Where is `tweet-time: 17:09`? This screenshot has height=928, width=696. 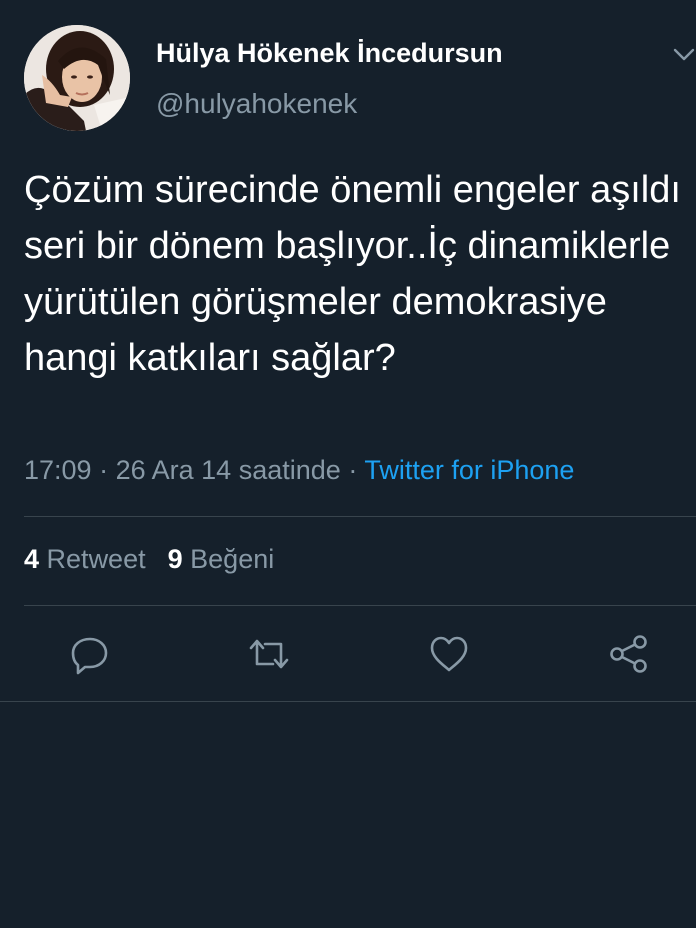 tweet-time: 17:09 is located at coordinates (58, 470).